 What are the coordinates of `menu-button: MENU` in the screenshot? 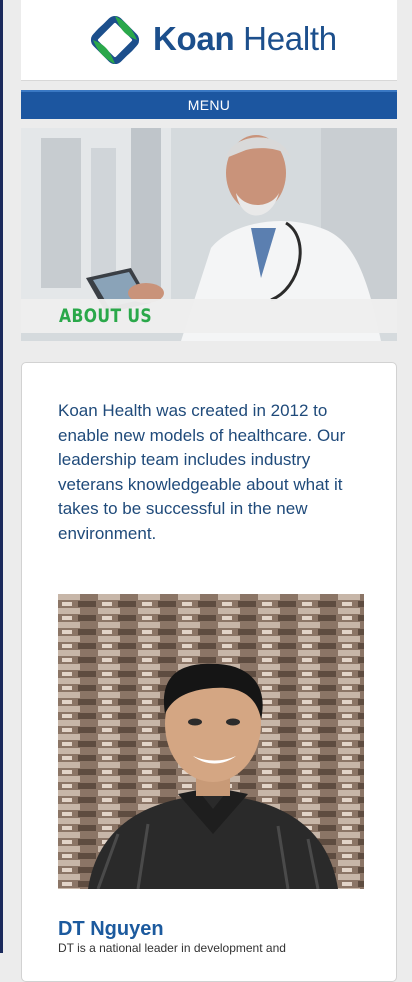 It's located at (209, 104).